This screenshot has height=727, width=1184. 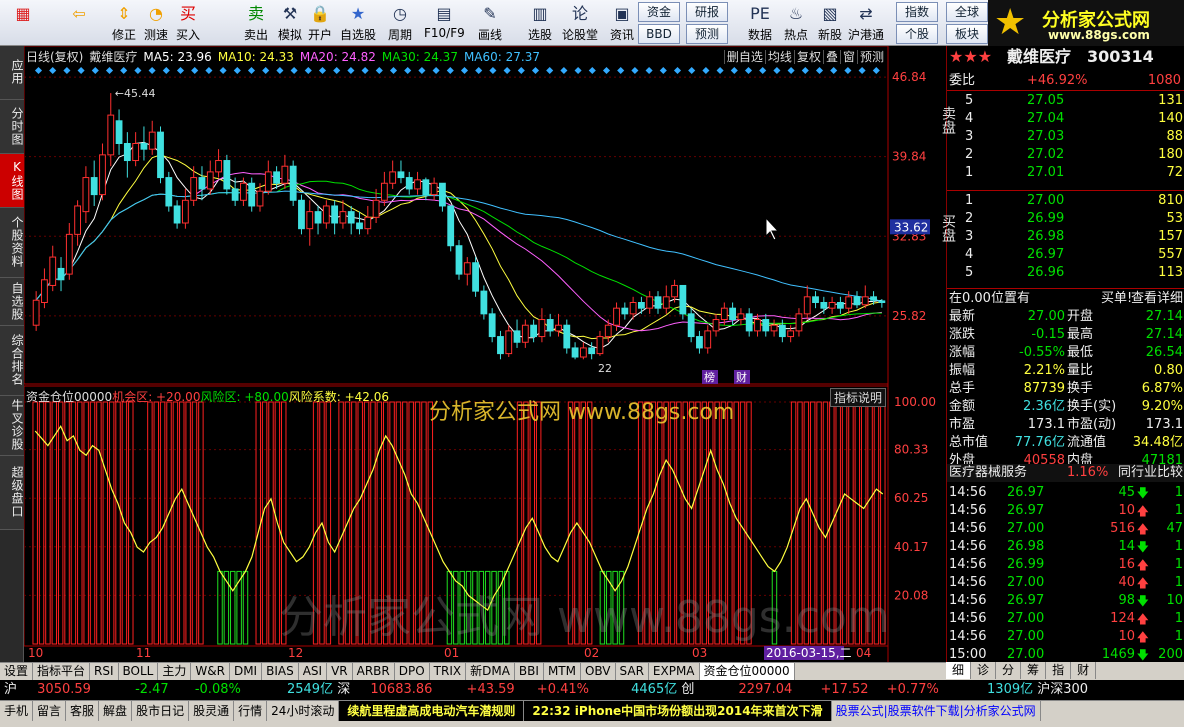 What do you see at coordinates (340, 671) in the screenshot?
I see `indicator-tab: VR` at bounding box center [340, 671].